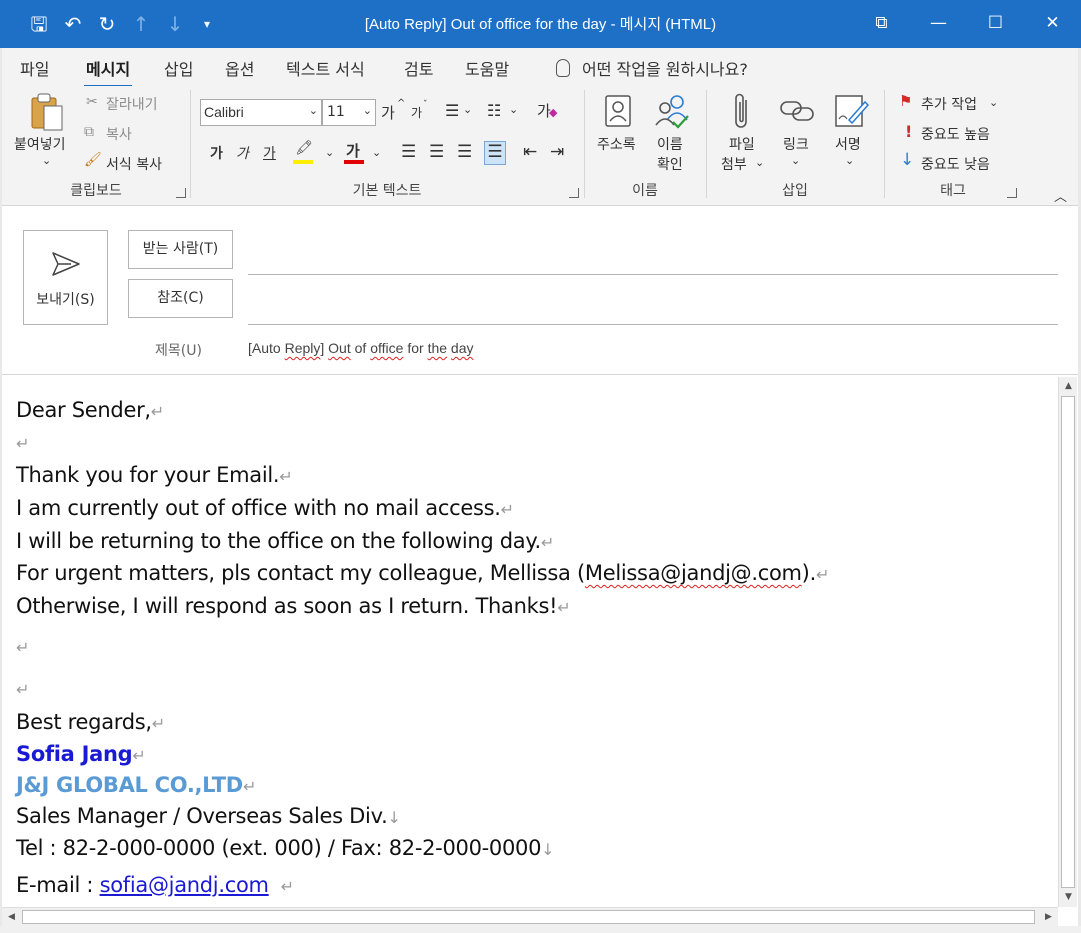 The image size is (1081, 933). What do you see at coordinates (416, 112) in the screenshot?
I see `shrink-font-button: 가` at bounding box center [416, 112].